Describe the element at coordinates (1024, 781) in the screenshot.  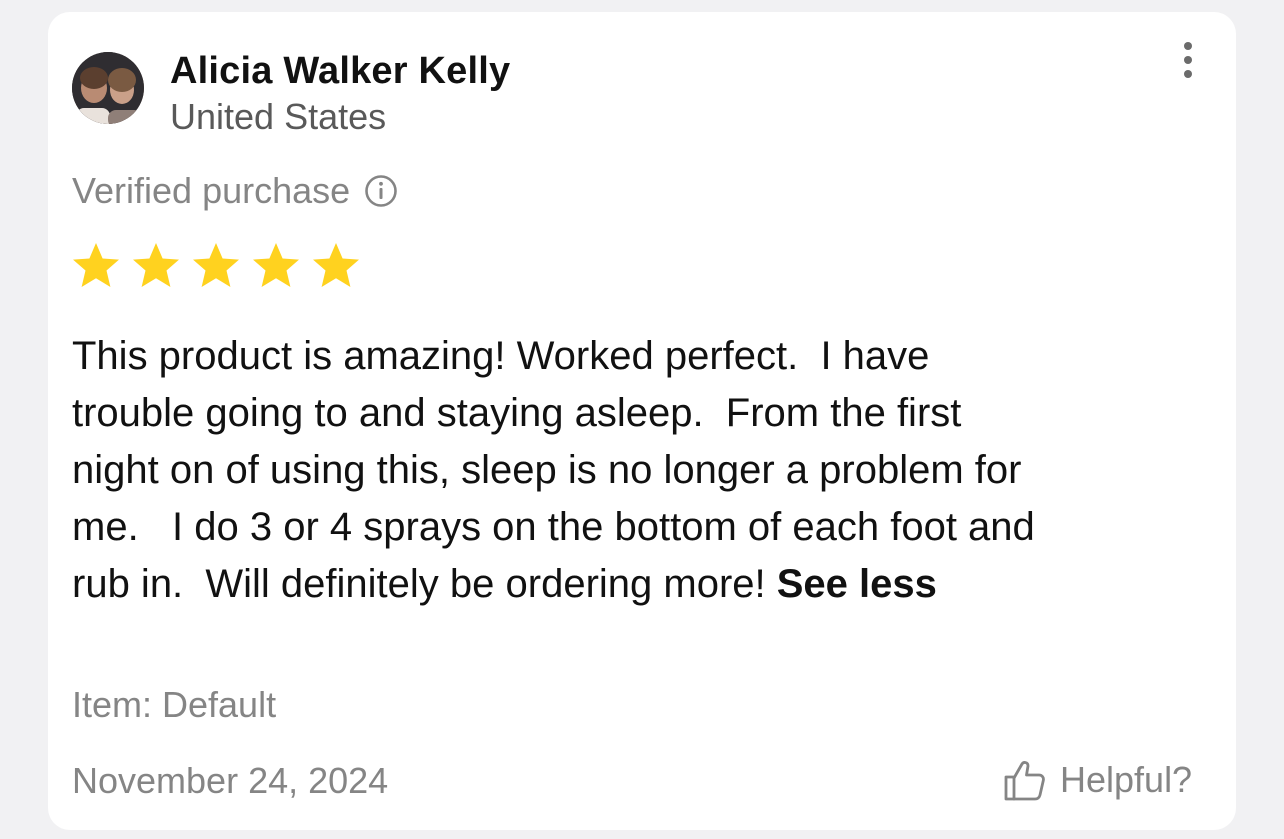
I see `thumbs-up-icon` at that location.